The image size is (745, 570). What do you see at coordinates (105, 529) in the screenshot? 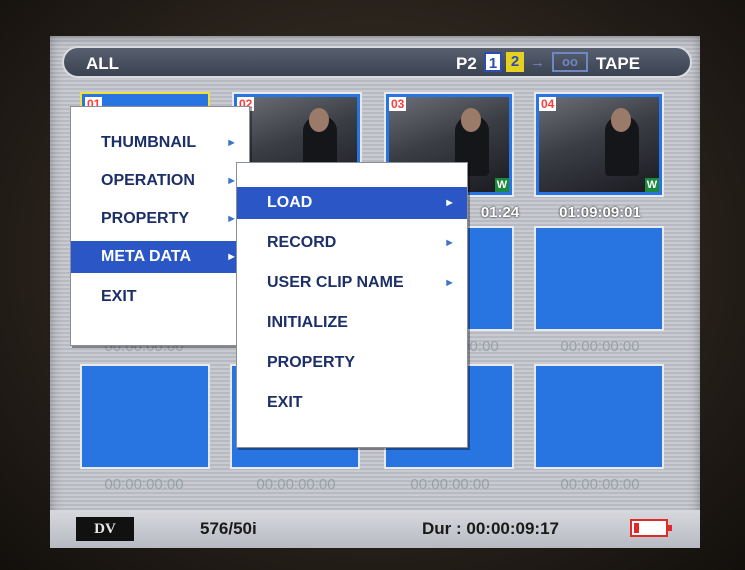
I see `dv-format-icon: DV` at bounding box center [105, 529].